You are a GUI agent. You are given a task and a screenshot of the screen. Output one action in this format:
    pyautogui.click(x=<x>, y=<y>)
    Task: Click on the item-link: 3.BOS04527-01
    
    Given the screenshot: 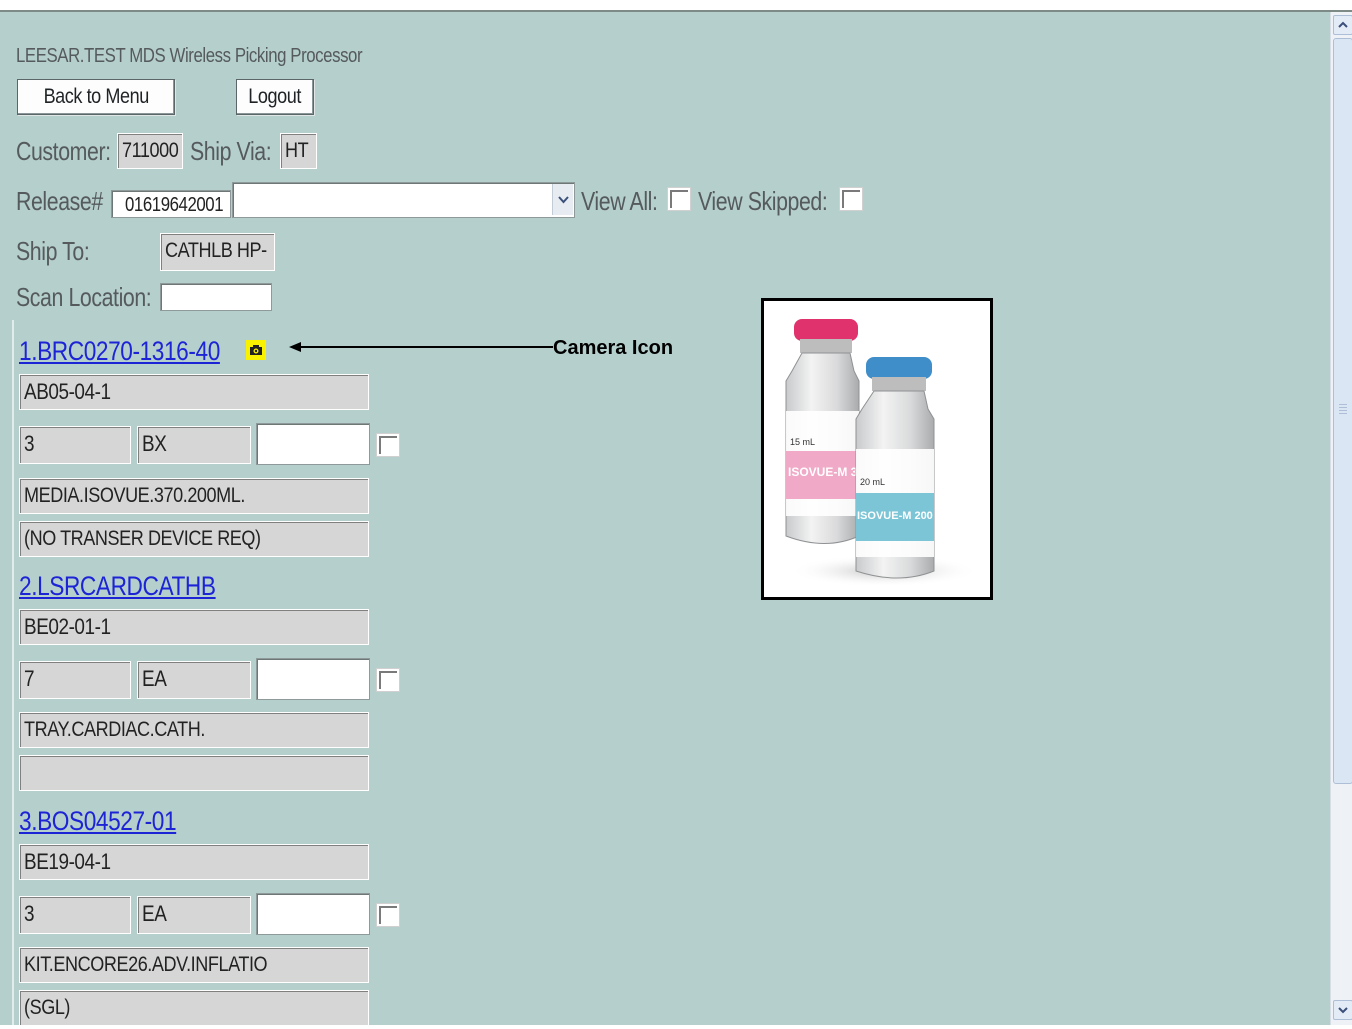 What is the action you would take?
    pyautogui.click(x=98, y=821)
    